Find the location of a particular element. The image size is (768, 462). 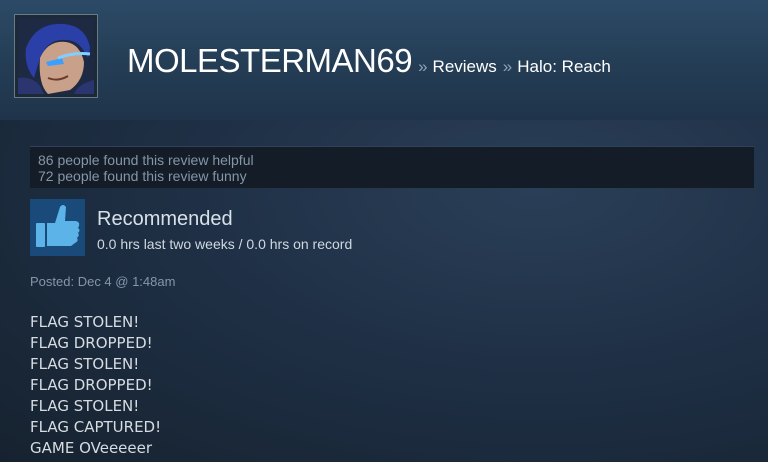

user-avatar-icon is located at coordinates (56, 56).